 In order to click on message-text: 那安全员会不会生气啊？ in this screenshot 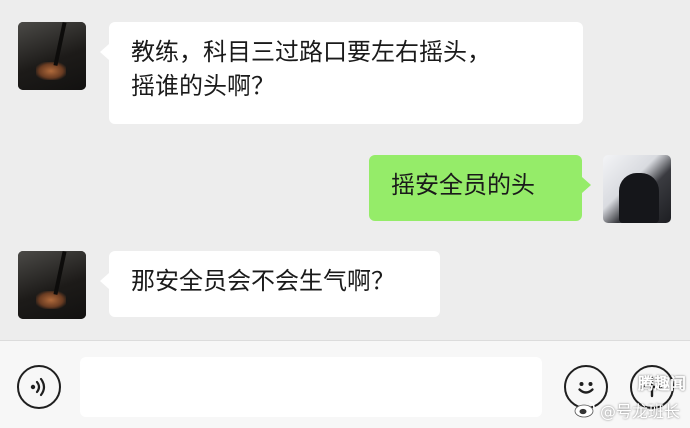, I will do `click(263, 281)`.